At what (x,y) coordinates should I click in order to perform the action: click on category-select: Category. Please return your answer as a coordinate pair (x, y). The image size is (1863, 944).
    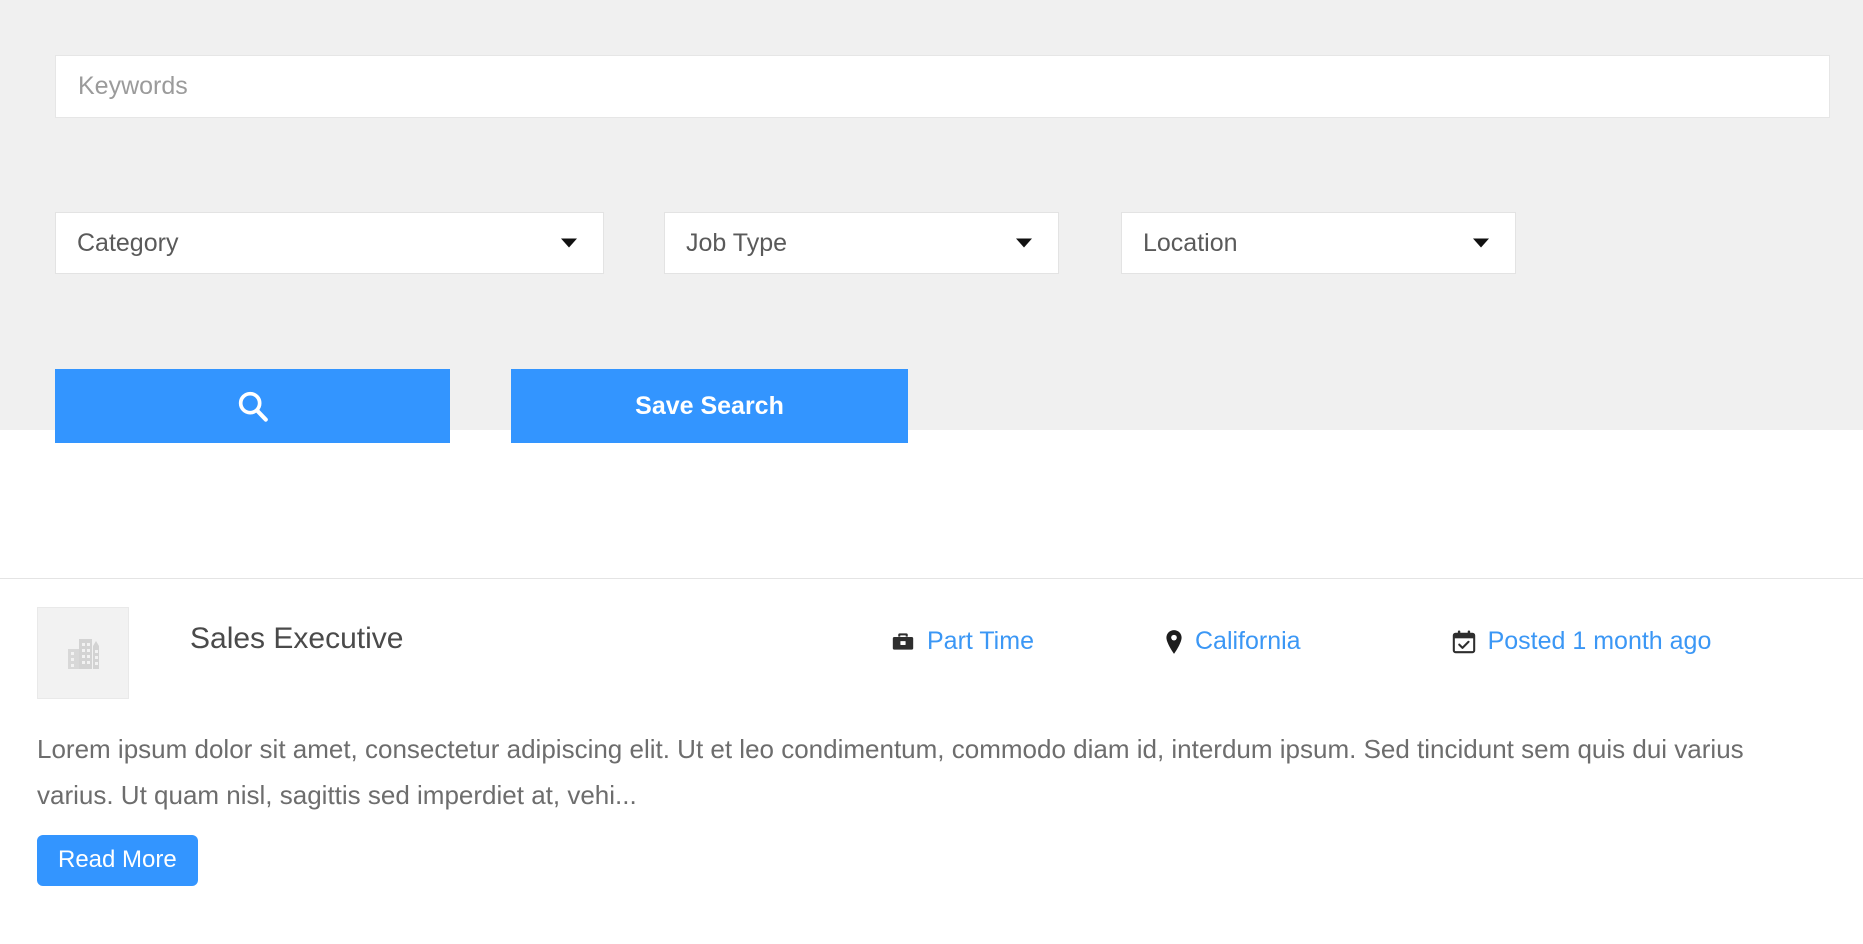
    Looking at the image, I should click on (329, 243).